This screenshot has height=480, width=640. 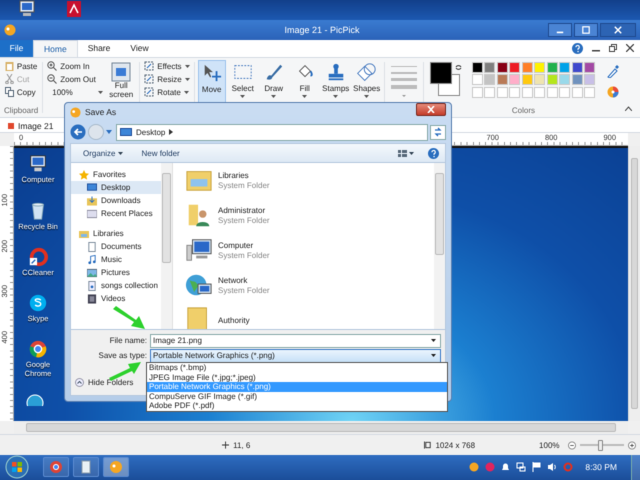 What do you see at coordinates (274, 84) in the screenshot?
I see `draw-tool-button: Draw` at bounding box center [274, 84].